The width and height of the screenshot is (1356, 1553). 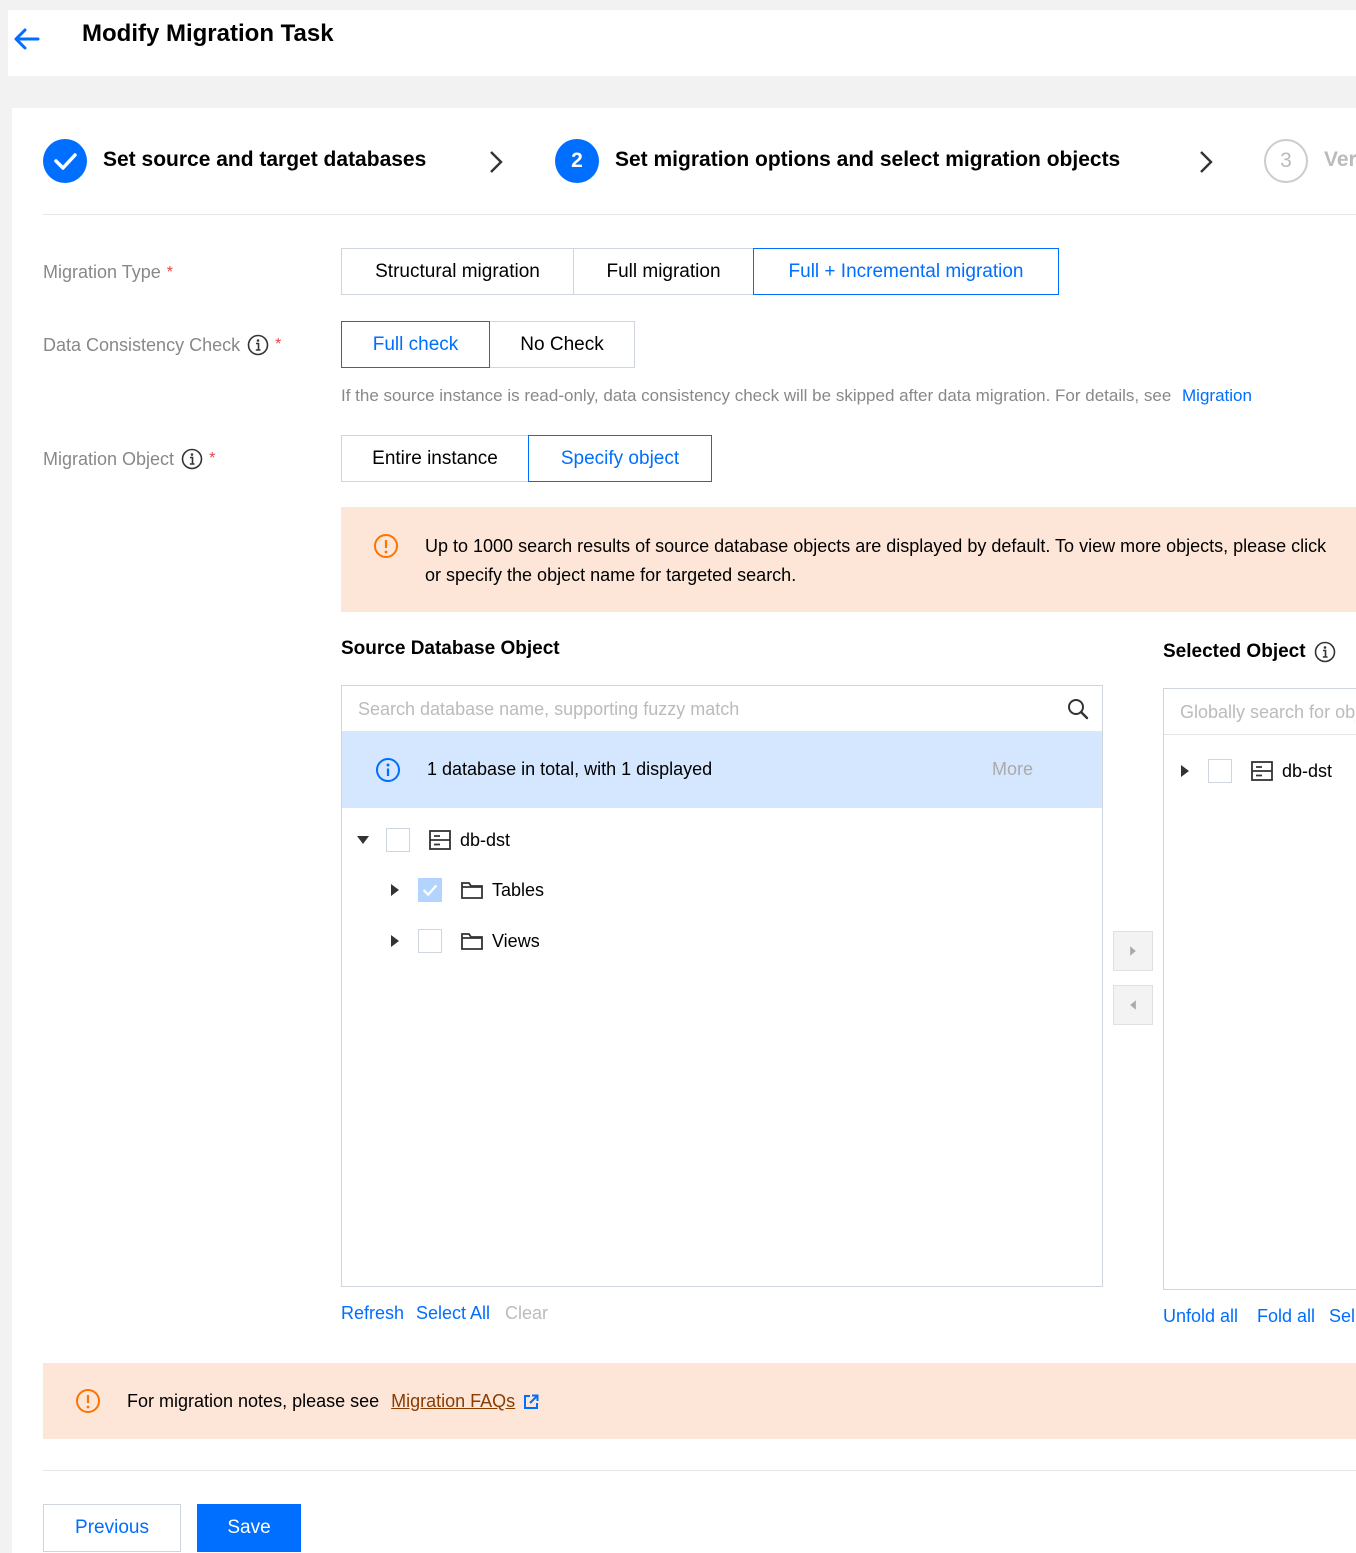 I want to click on page-title: Modify Migration Task, so click(x=208, y=33).